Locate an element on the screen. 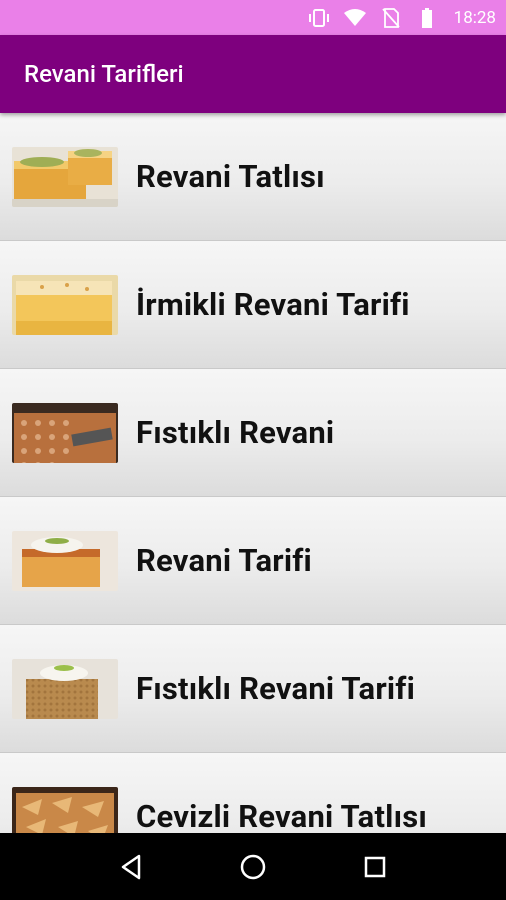 The height and width of the screenshot is (900, 506). recipe-title: Fıstıklı Revani Tarifi is located at coordinates (275, 688).